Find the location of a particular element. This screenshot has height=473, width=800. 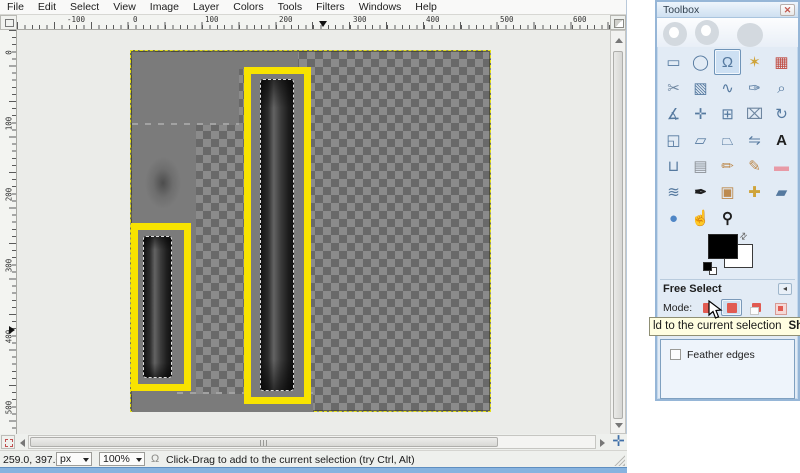

selected-dark-bar-tall is located at coordinates (277, 235).